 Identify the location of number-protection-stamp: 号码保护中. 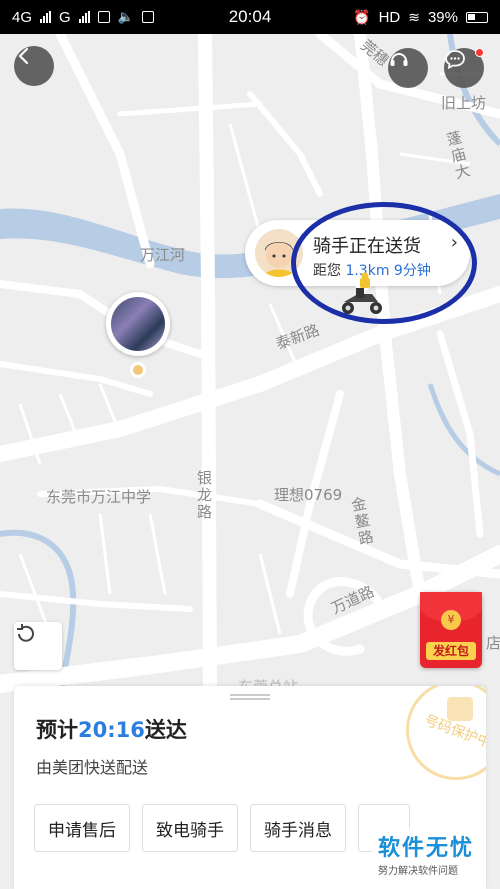
(446, 733).